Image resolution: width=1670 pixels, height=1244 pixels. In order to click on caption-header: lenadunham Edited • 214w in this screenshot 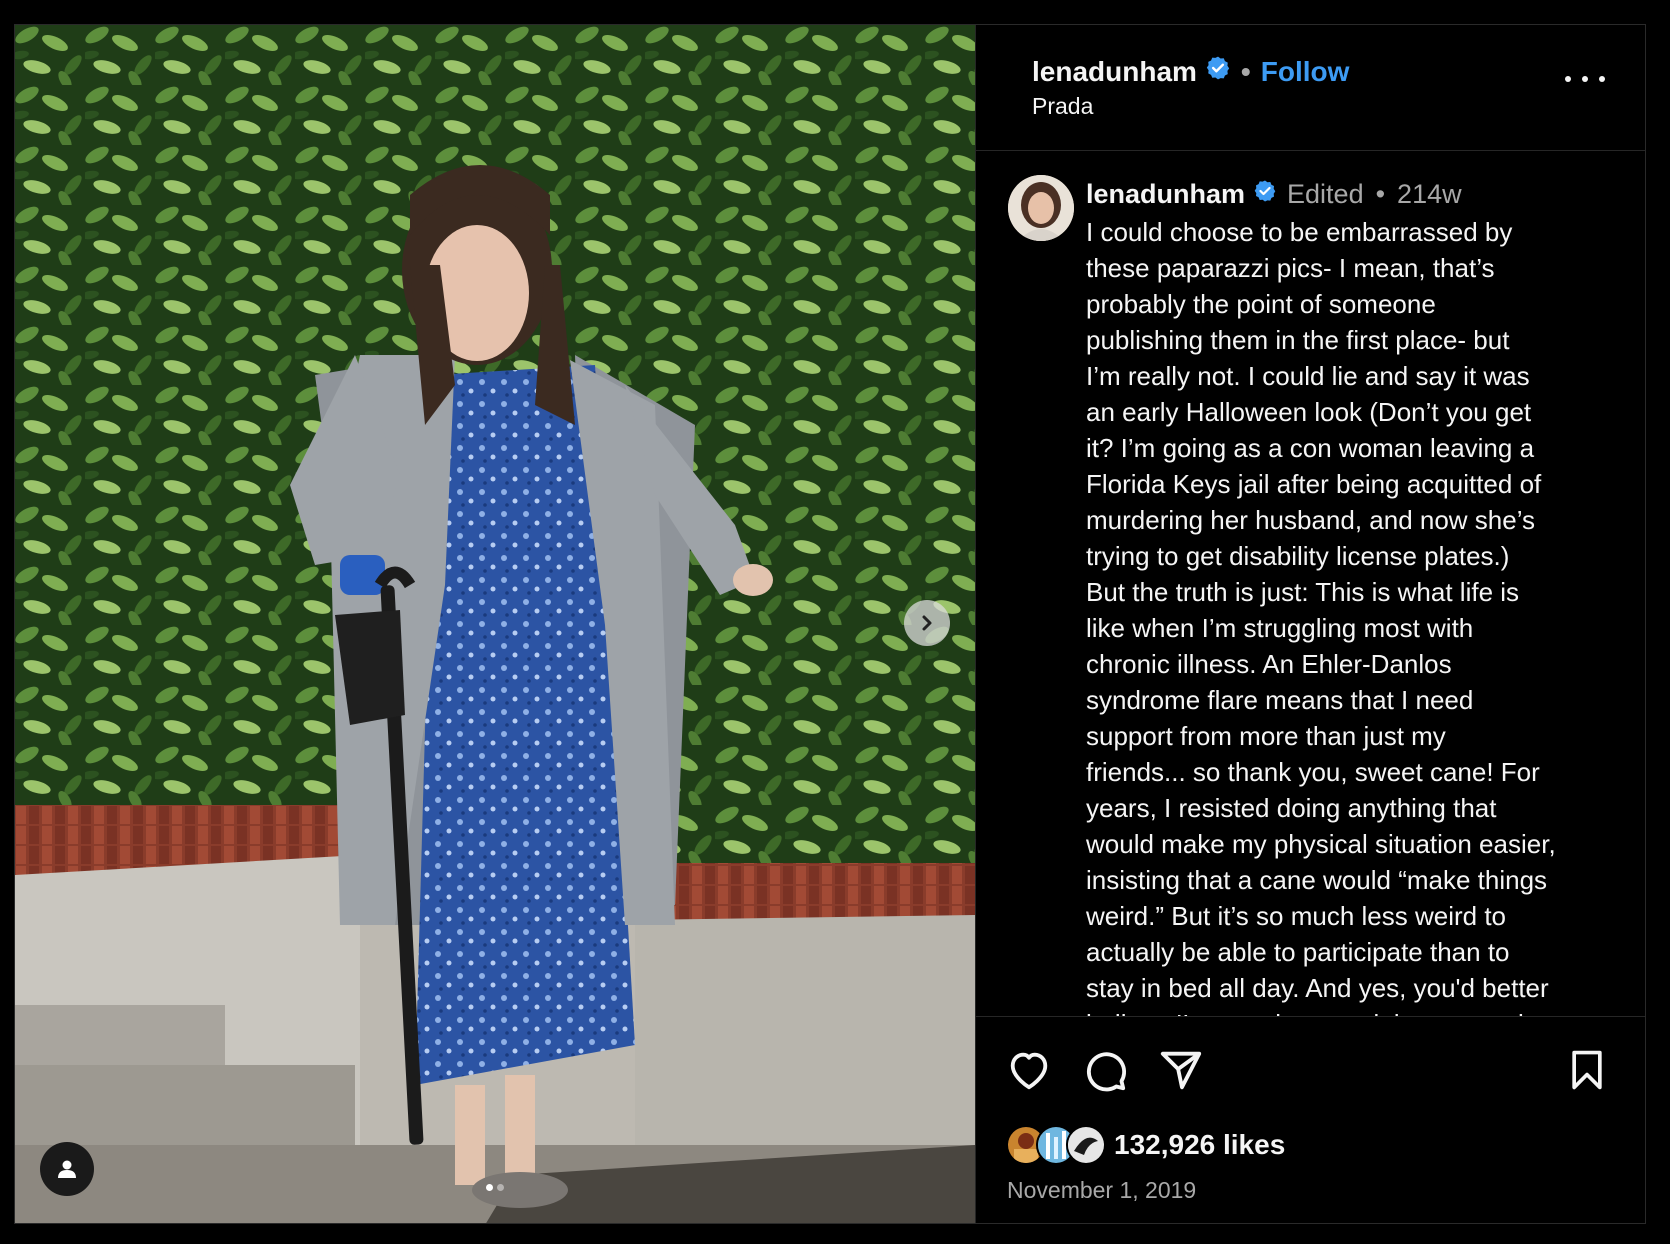, I will do `click(1274, 194)`.